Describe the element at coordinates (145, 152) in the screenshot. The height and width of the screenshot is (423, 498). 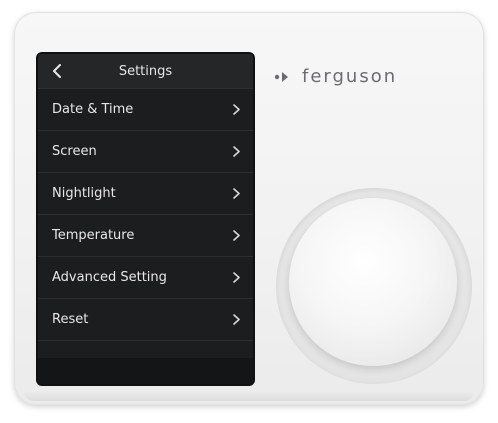
I see `menu-item-screen: Screen` at that location.